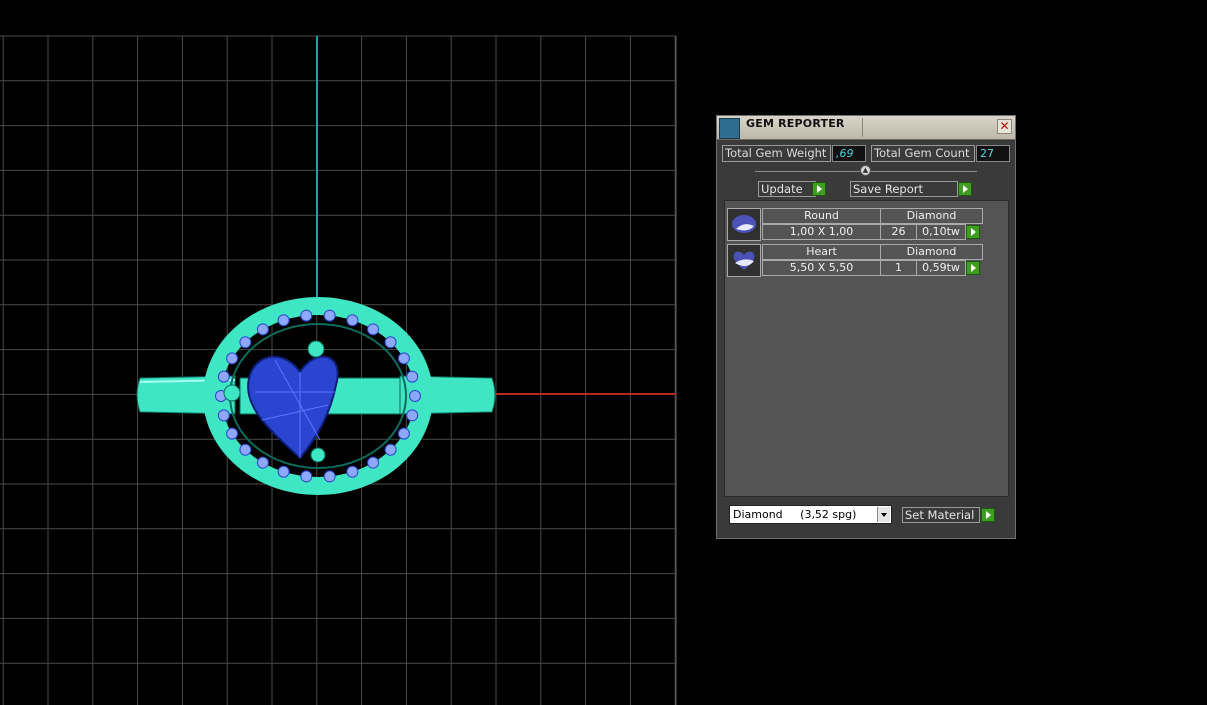 The height and width of the screenshot is (705, 1207). I want to click on gem-row: Heart Diamond 5,50 X 5,50 1 0,59tw, so click(856, 260).